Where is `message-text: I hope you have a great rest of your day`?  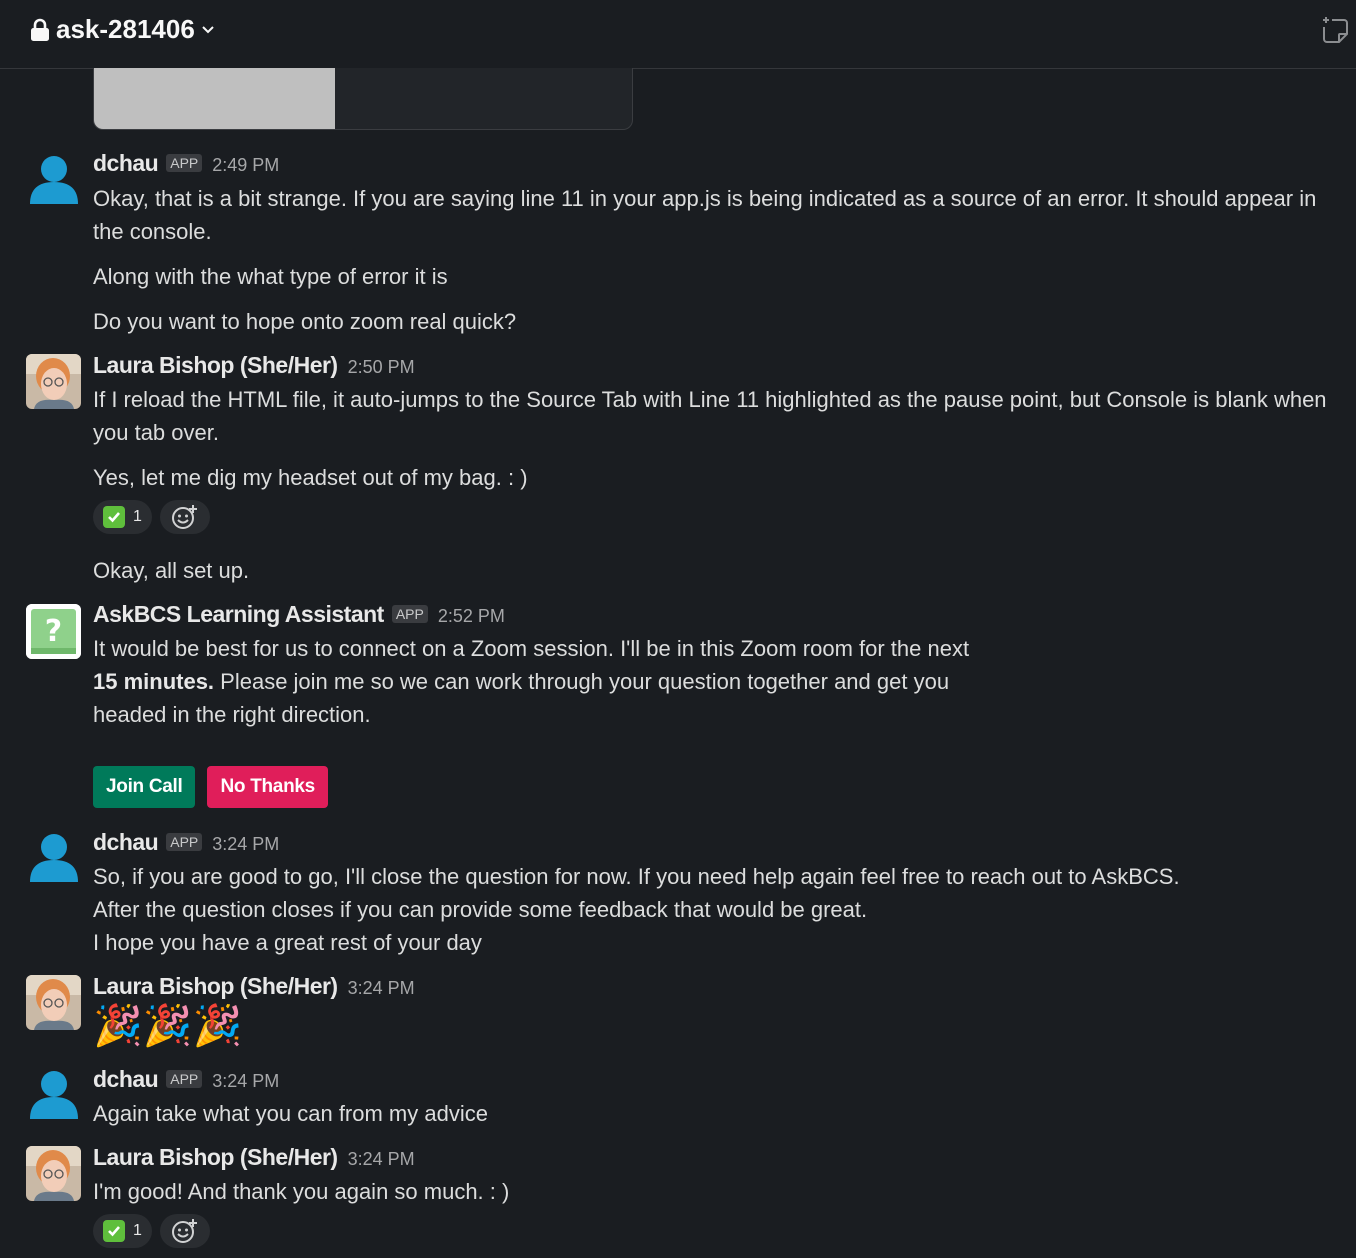
message-text: I hope you have a great rest of your day is located at coordinates (287, 942).